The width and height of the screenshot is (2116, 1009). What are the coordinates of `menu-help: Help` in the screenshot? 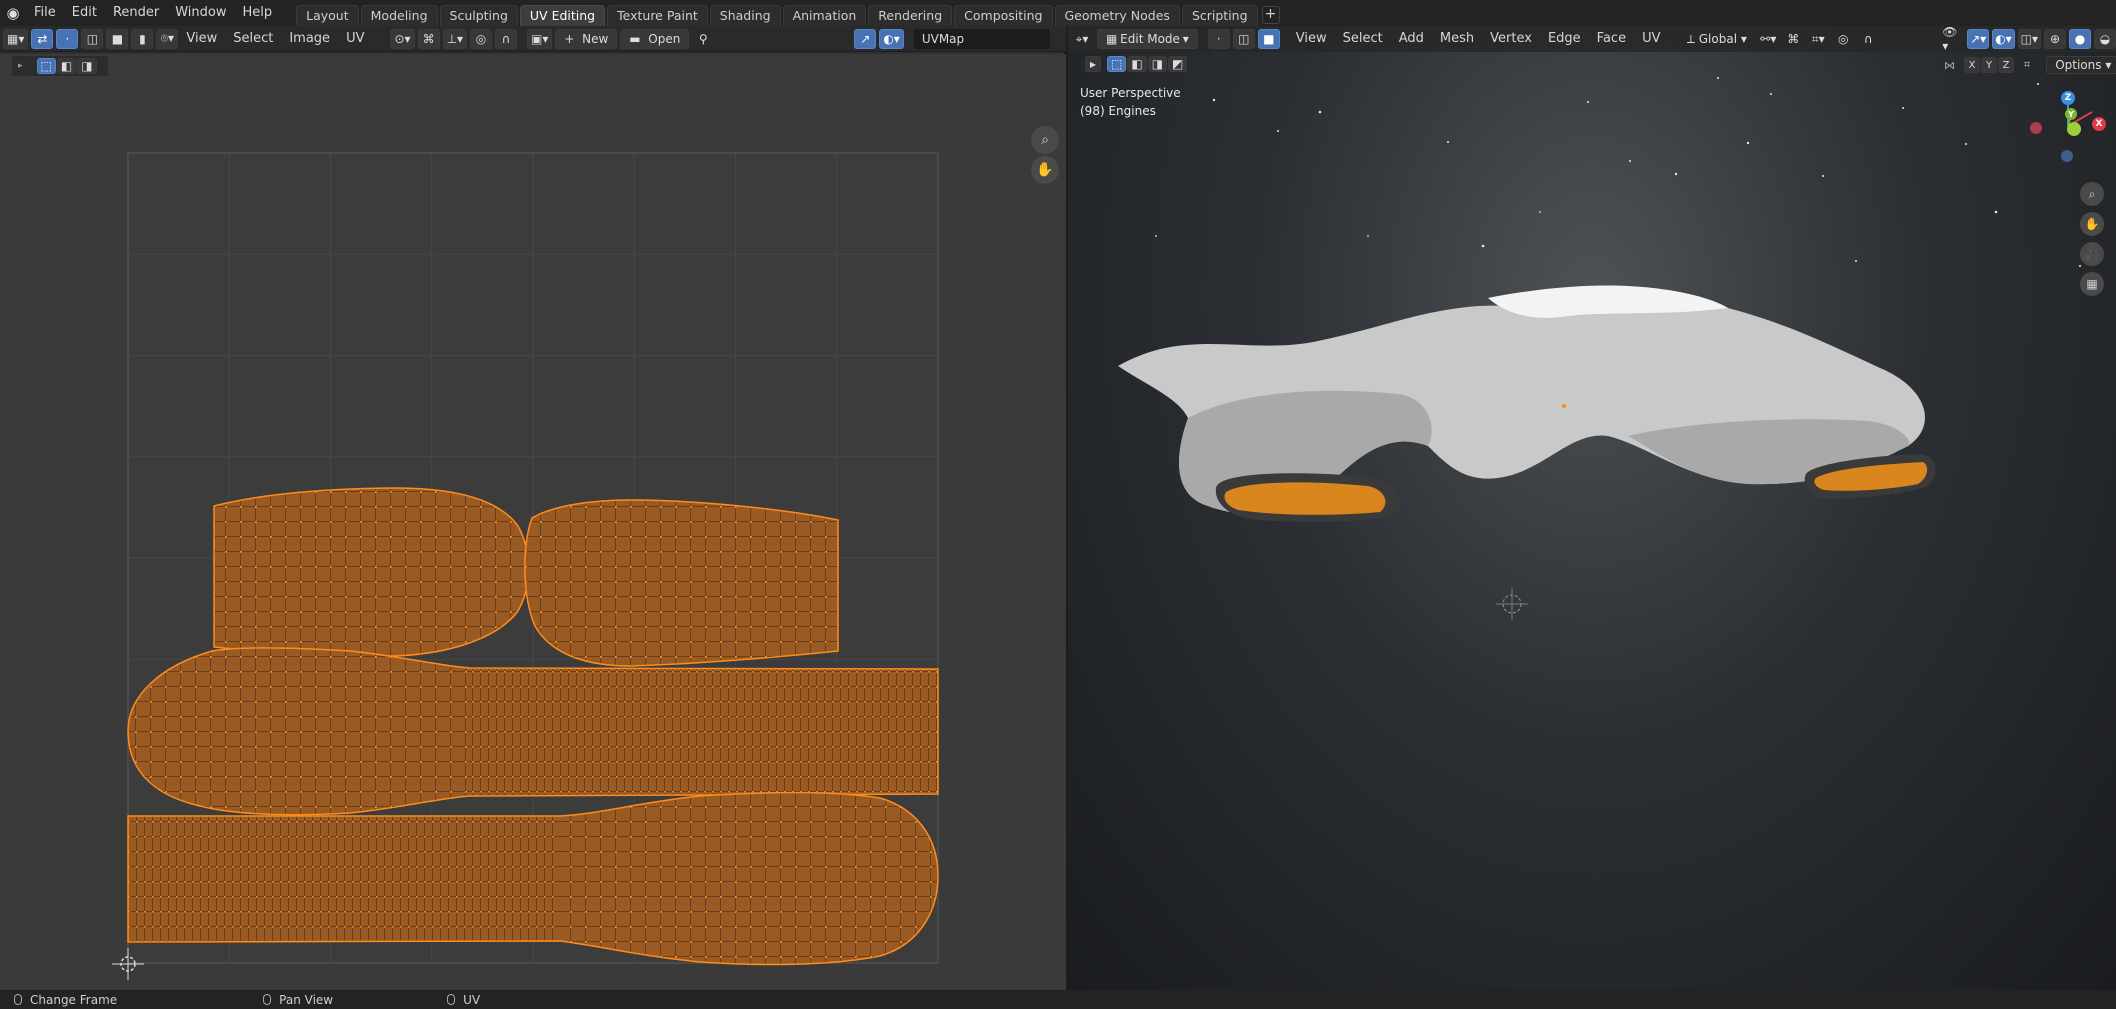 It's located at (258, 13).